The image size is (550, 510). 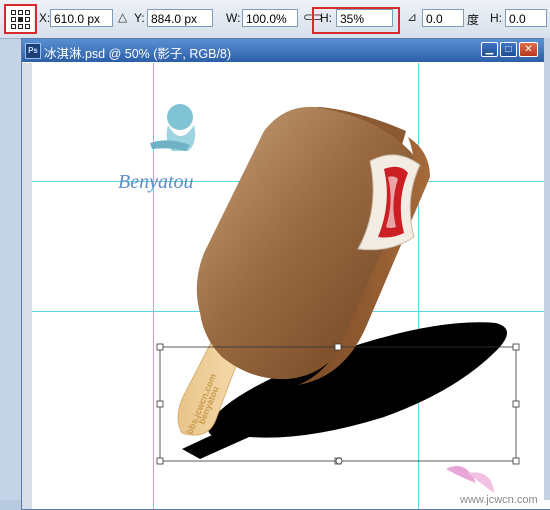 I want to click on x-label: X:, so click(x=45, y=18).